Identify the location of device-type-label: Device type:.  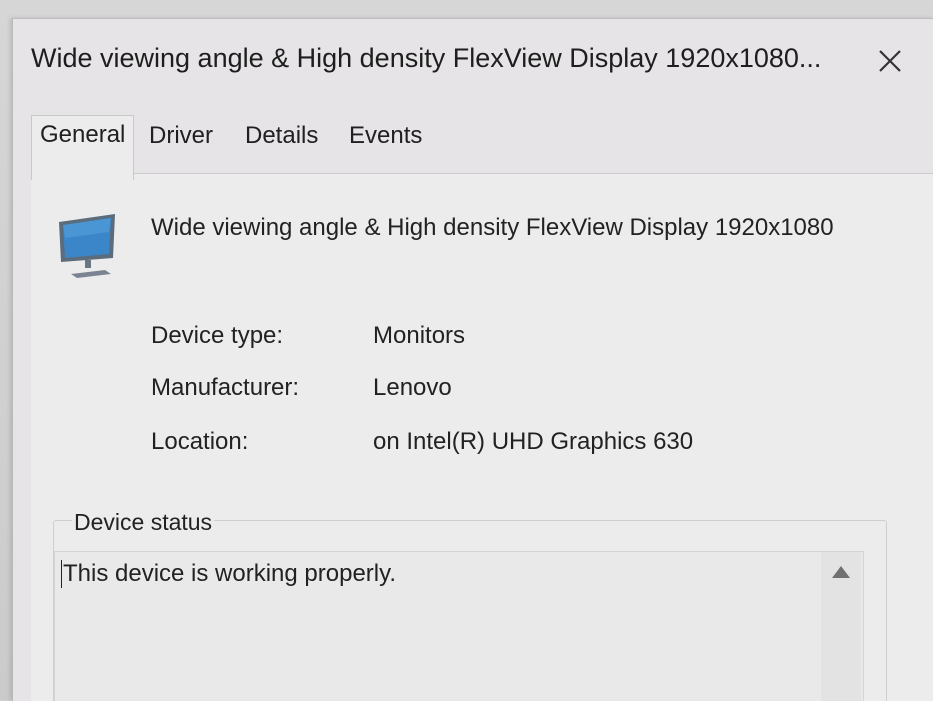
(217, 335).